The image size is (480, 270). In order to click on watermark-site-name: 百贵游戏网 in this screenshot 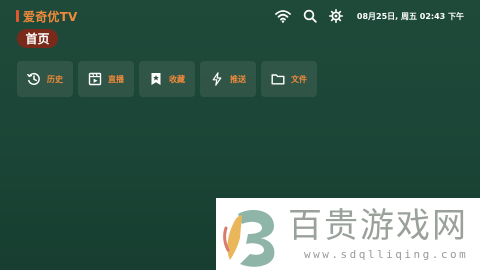, I will do `click(378, 226)`.